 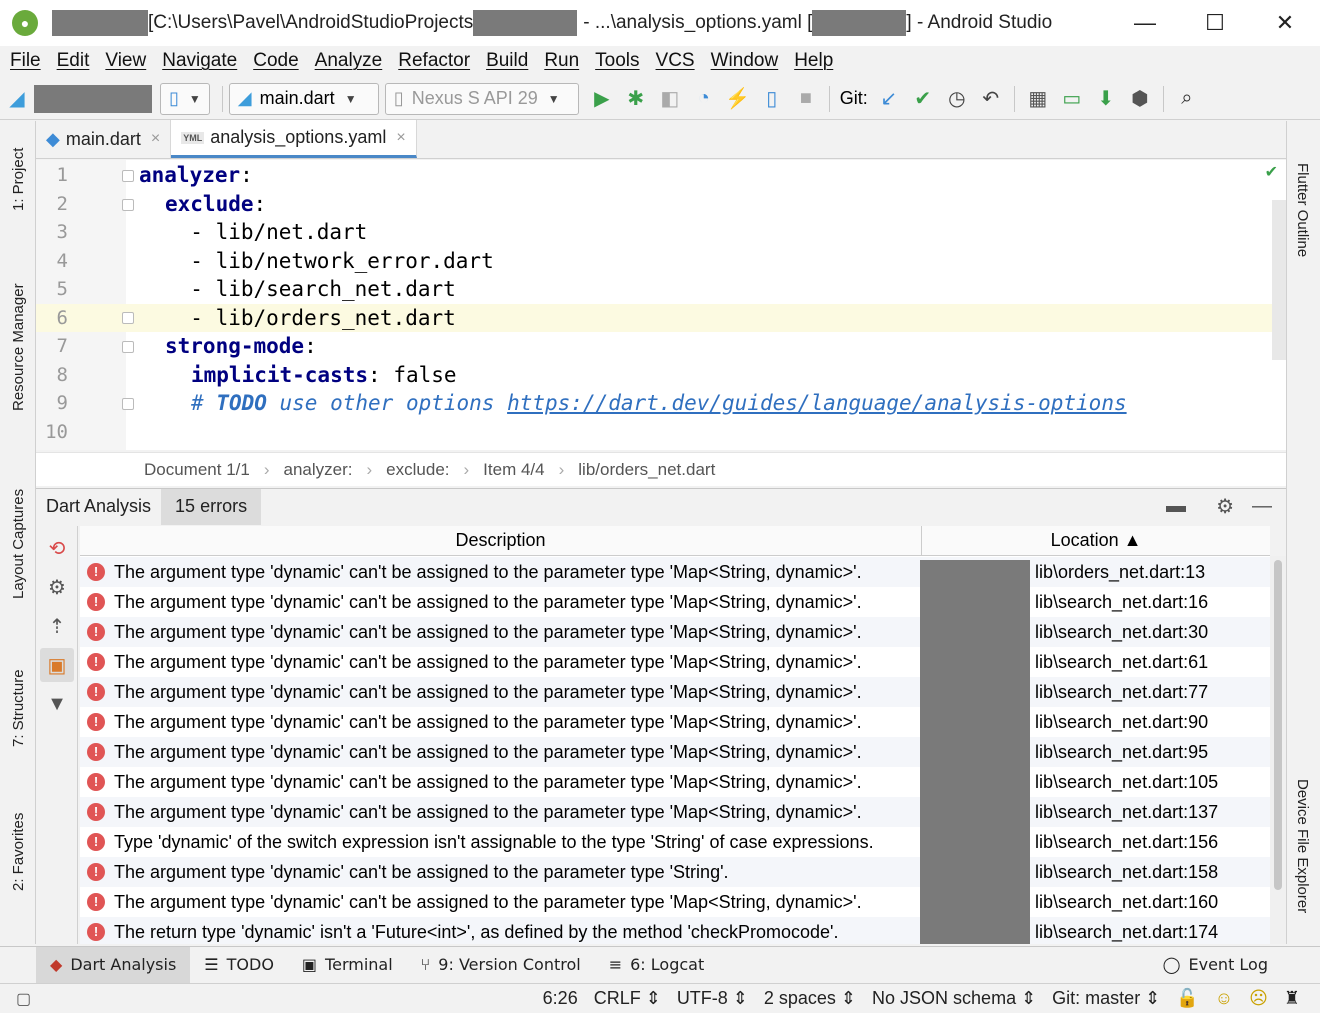 What do you see at coordinates (434, 61) in the screenshot?
I see `menu-refactor: Refactor` at bounding box center [434, 61].